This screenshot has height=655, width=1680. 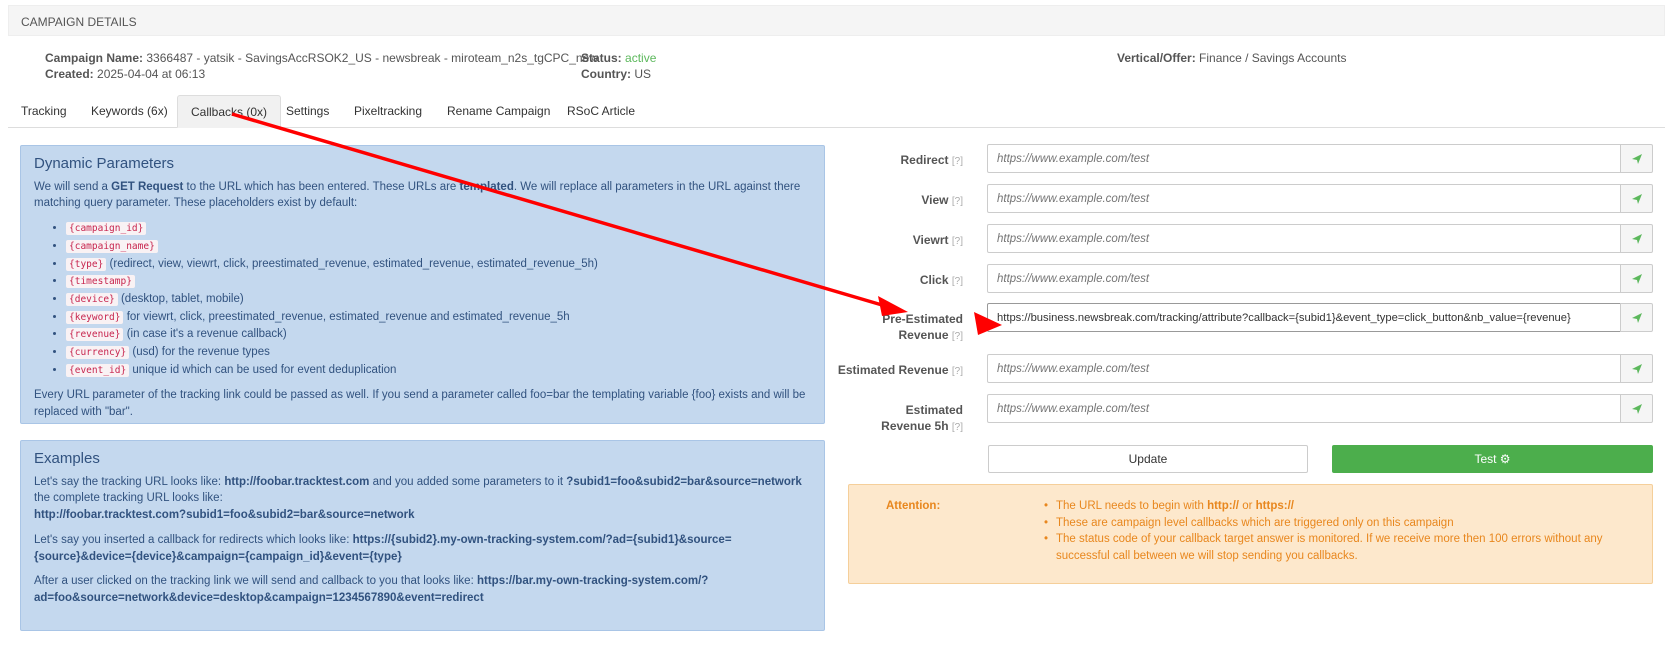 What do you see at coordinates (151, 74) in the screenshot?
I see `created-value: 2025-04-04 at 06:13` at bounding box center [151, 74].